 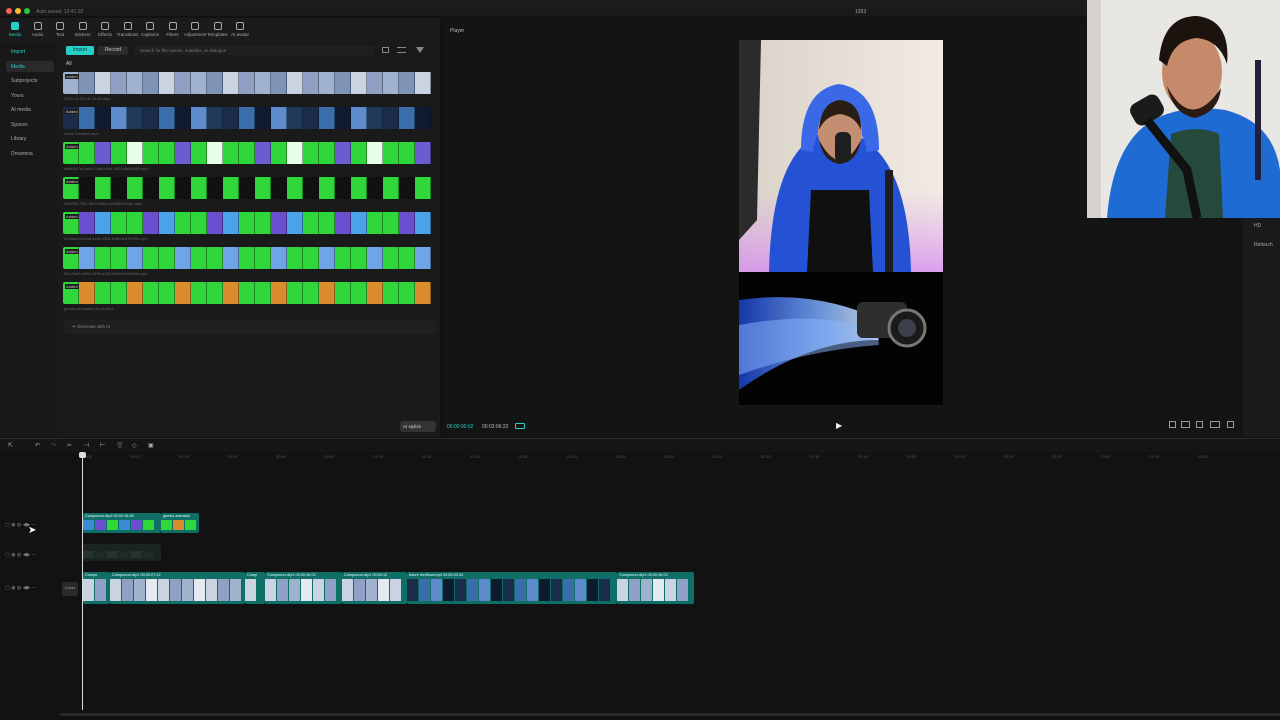 What do you see at coordinates (102, 445) in the screenshot?
I see `split-right-icon: ⊢` at bounding box center [102, 445].